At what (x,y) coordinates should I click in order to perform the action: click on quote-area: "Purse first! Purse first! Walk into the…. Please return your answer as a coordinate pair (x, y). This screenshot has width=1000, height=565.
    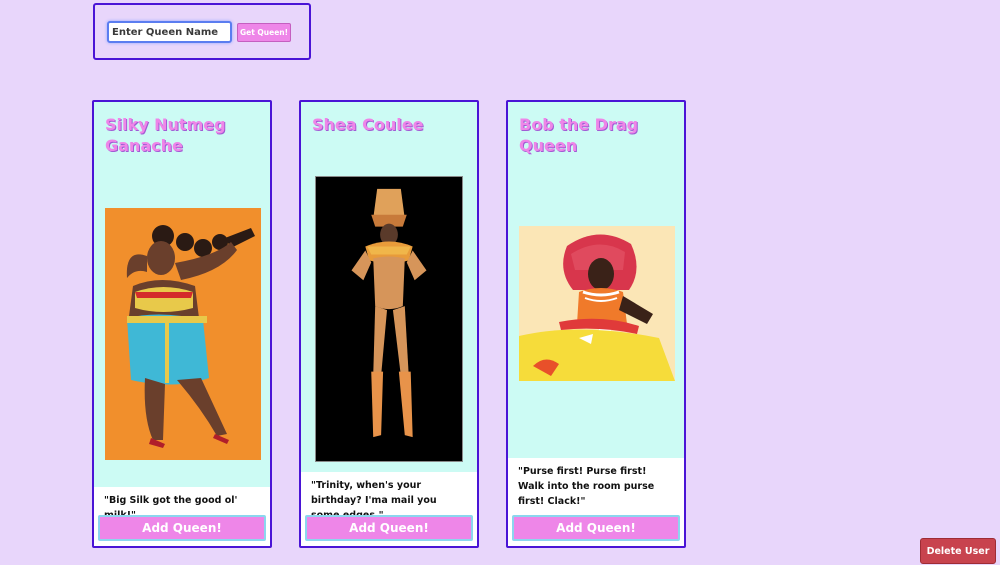
    Looking at the image, I should click on (596, 502).